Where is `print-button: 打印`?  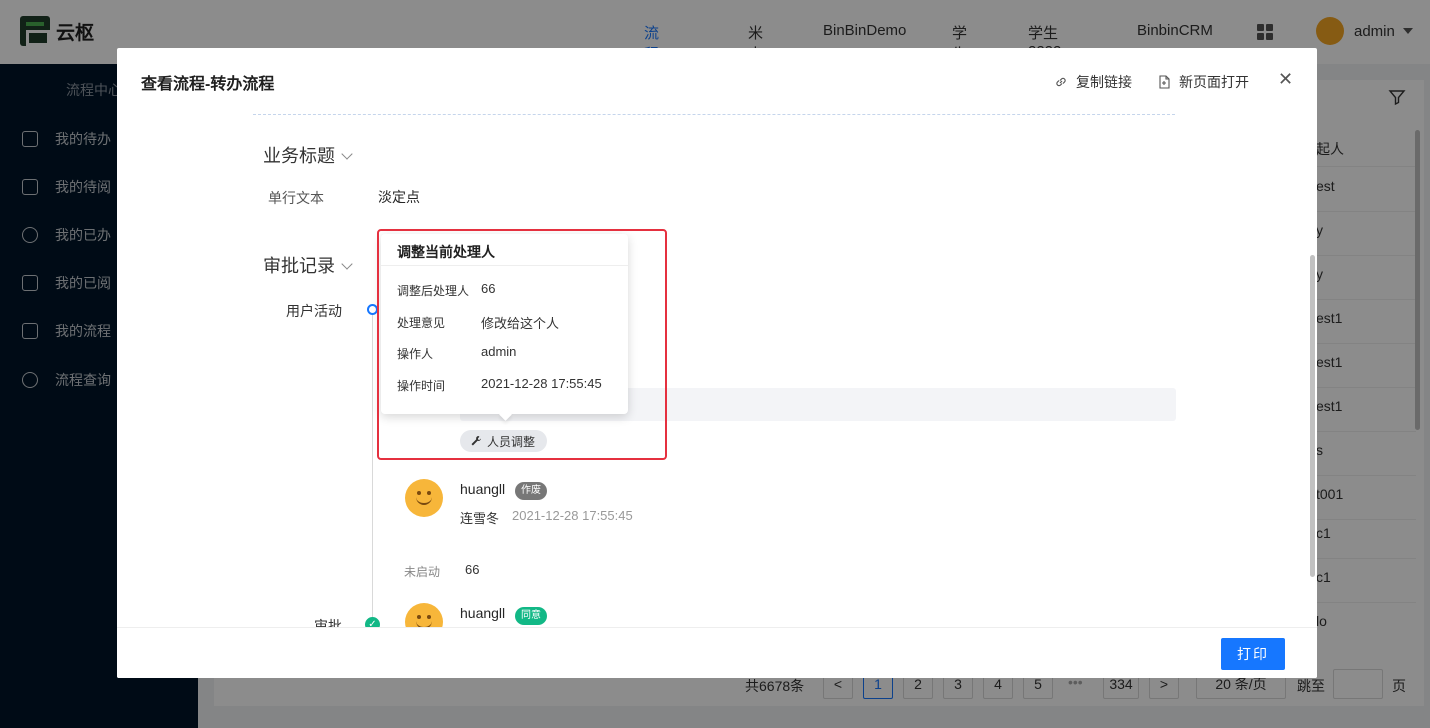 print-button: 打印 is located at coordinates (1253, 654).